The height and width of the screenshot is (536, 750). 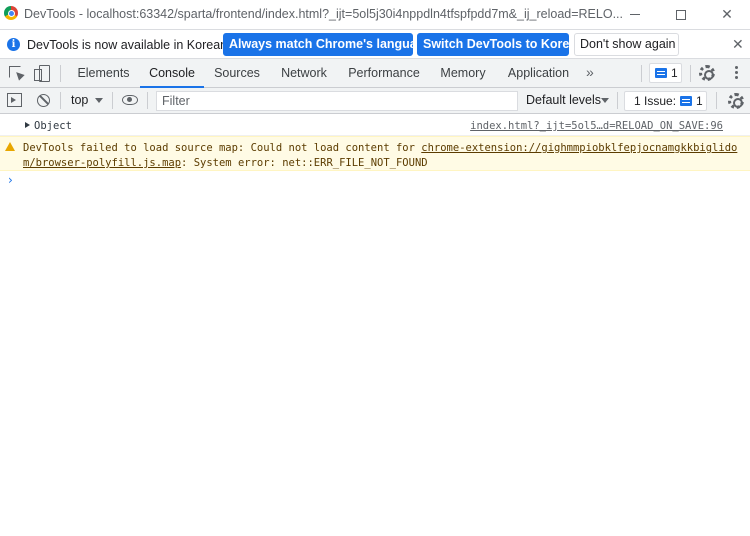 I want to click on console-prompt: ›, so click(x=375, y=181).